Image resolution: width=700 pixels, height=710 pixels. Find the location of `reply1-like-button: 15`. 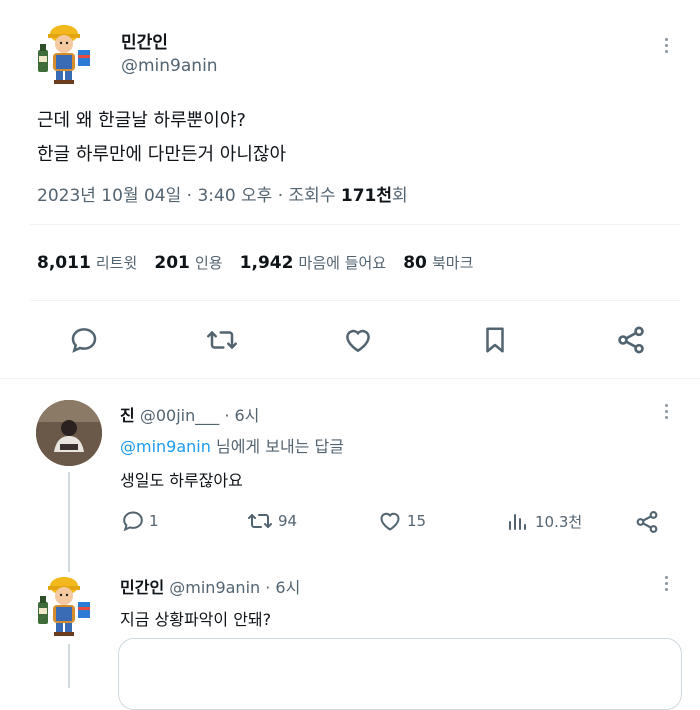

reply1-like-button: 15 is located at coordinates (401, 521).